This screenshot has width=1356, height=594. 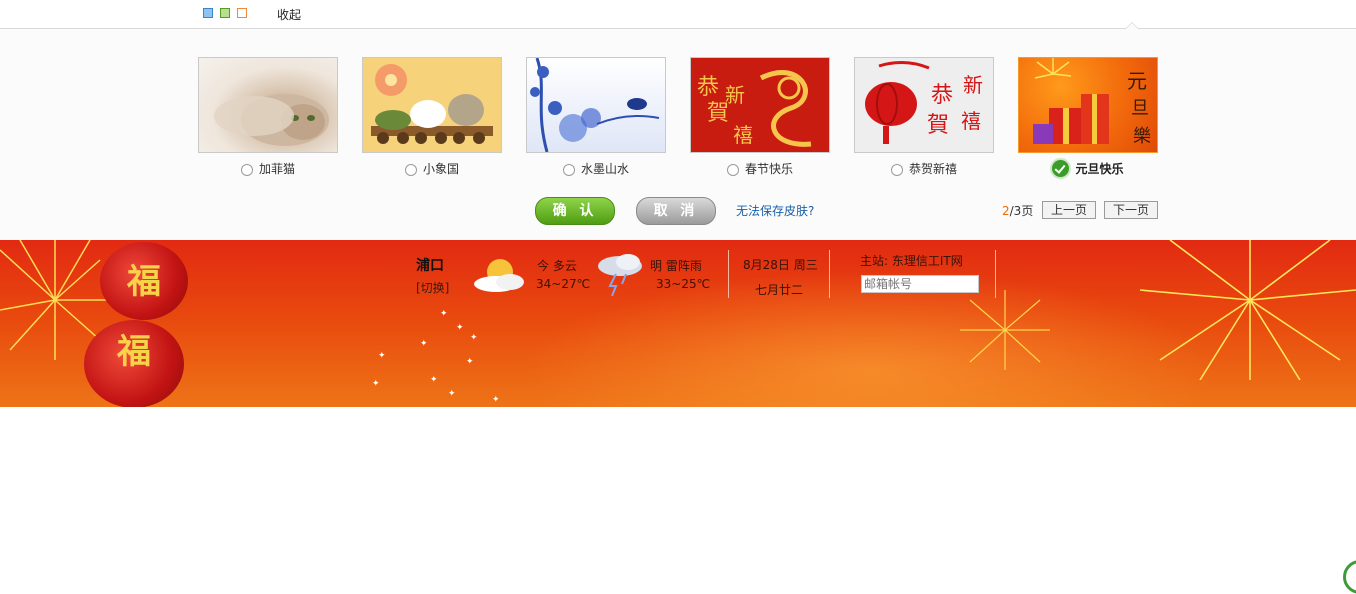 What do you see at coordinates (1140, 108) in the screenshot?
I see `svg-text: 旦` at bounding box center [1140, 108].